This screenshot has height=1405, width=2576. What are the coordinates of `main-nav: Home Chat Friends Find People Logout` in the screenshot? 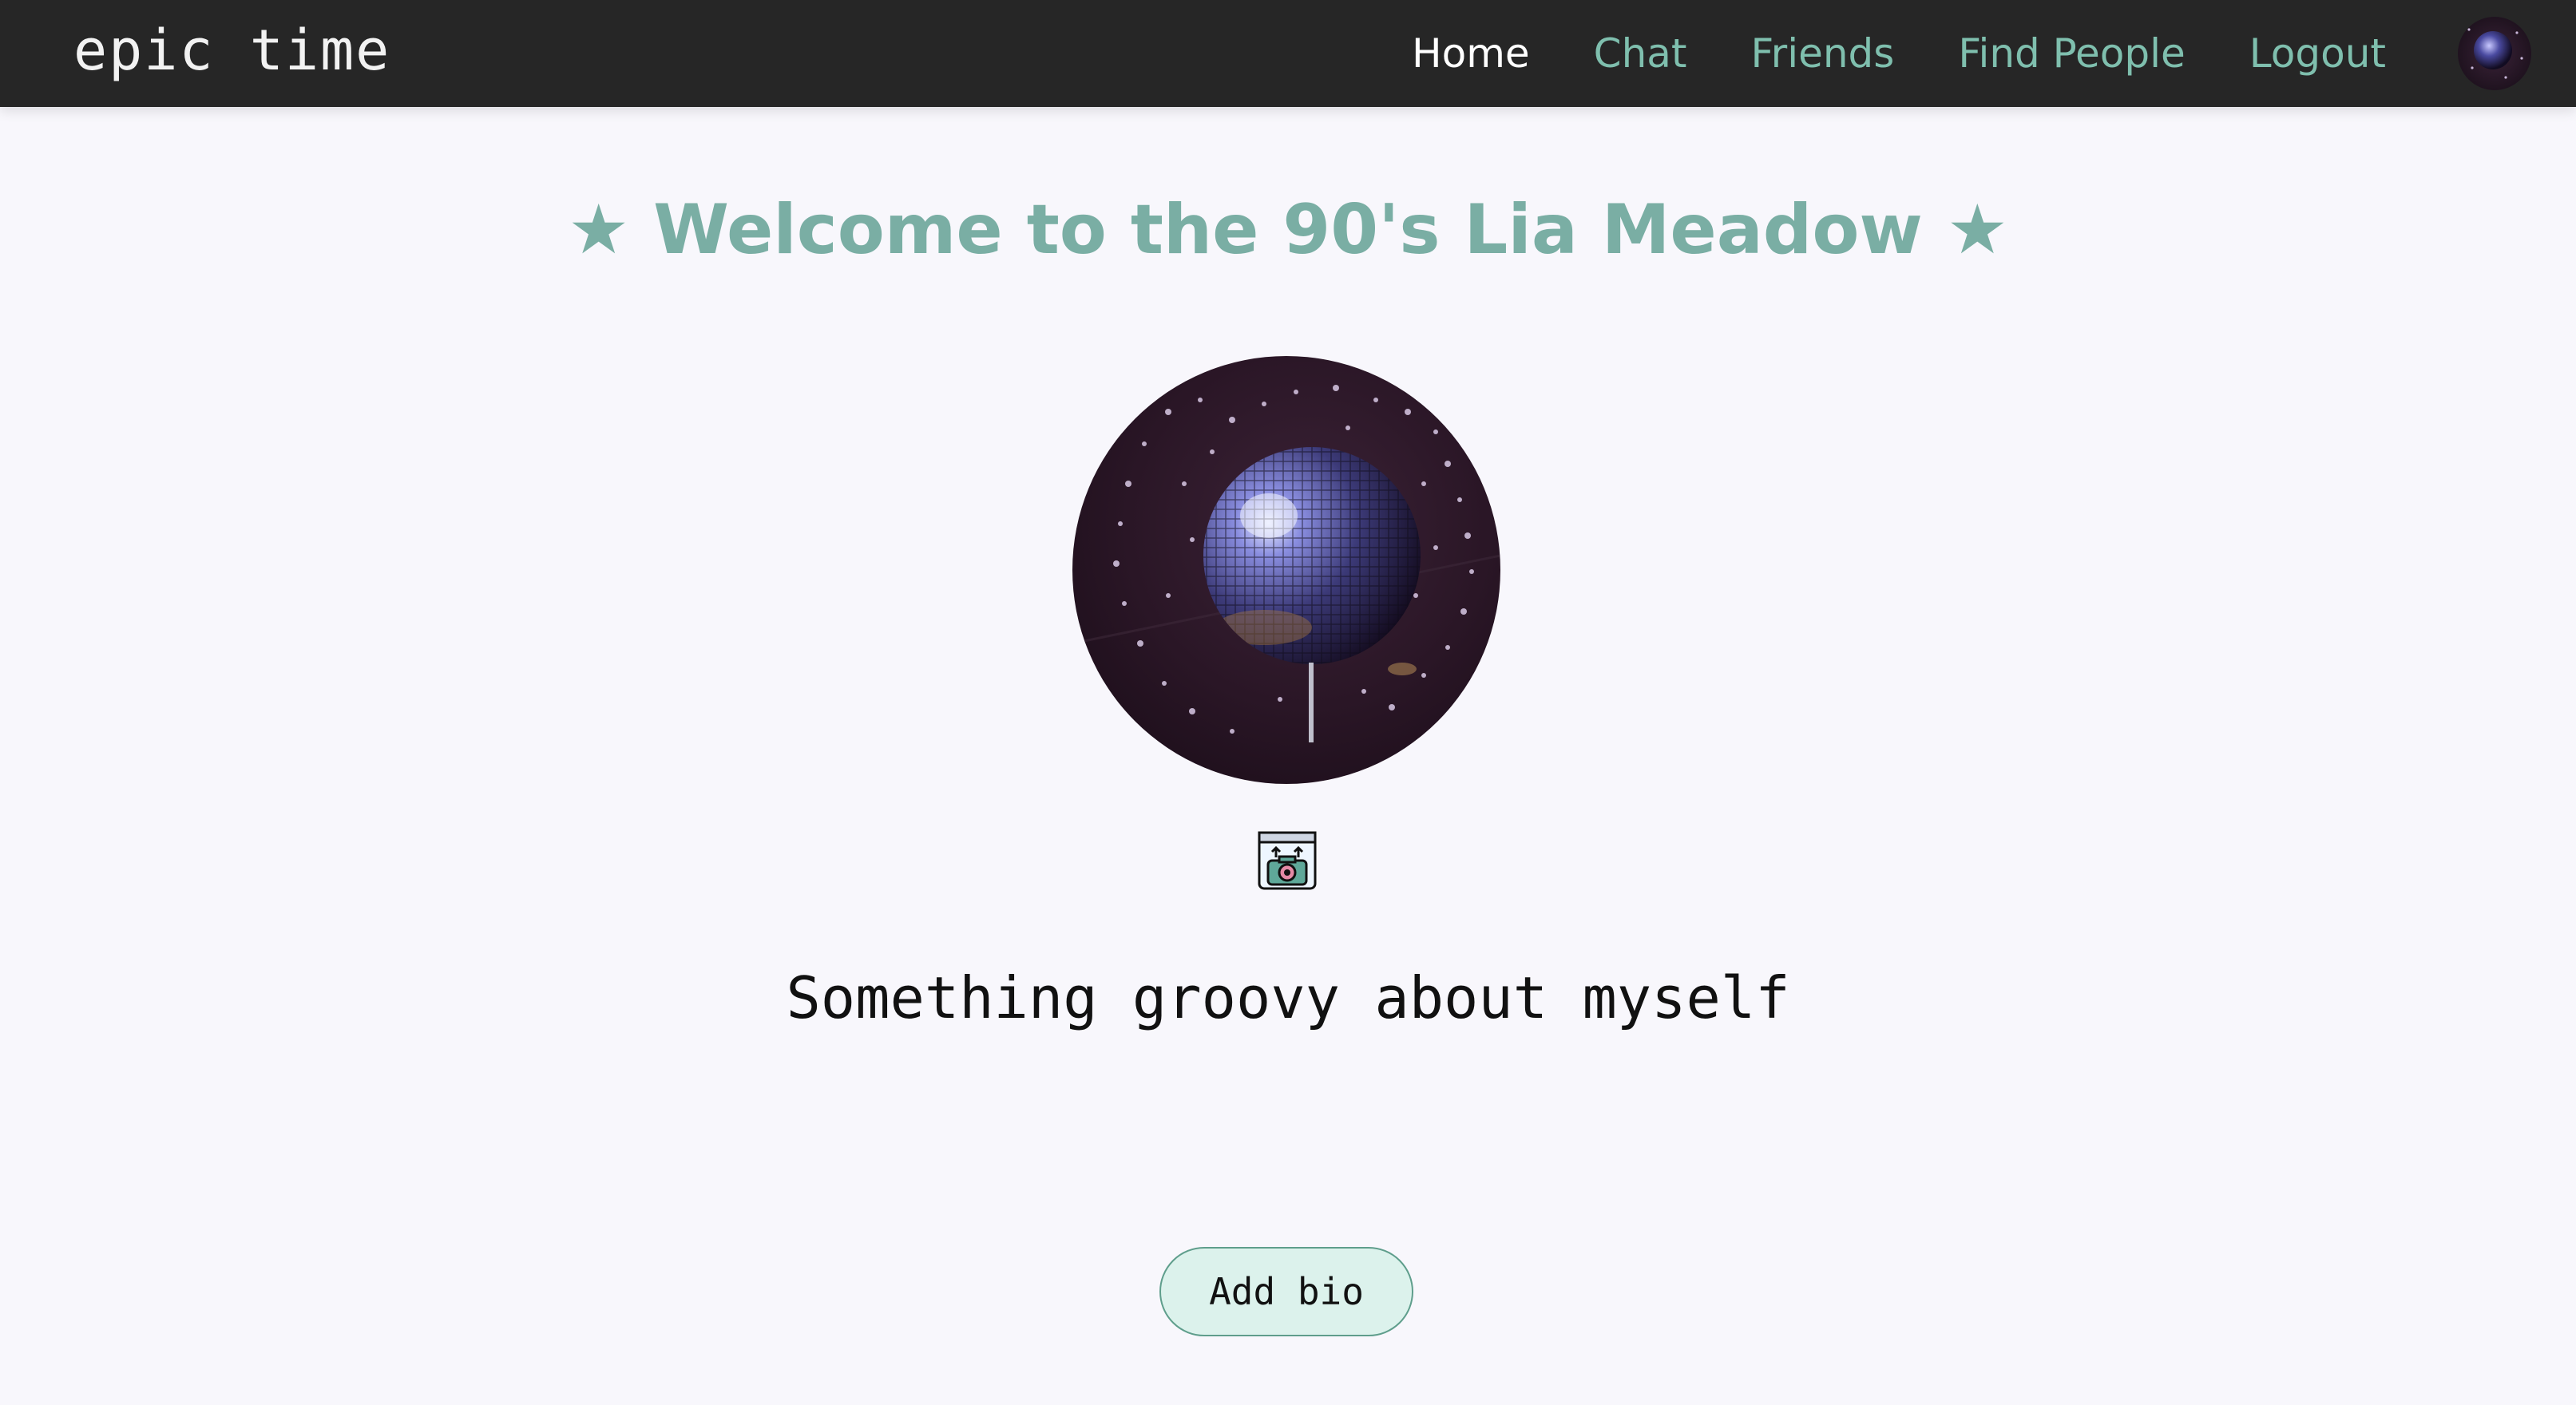 It's located at (1994, 53).